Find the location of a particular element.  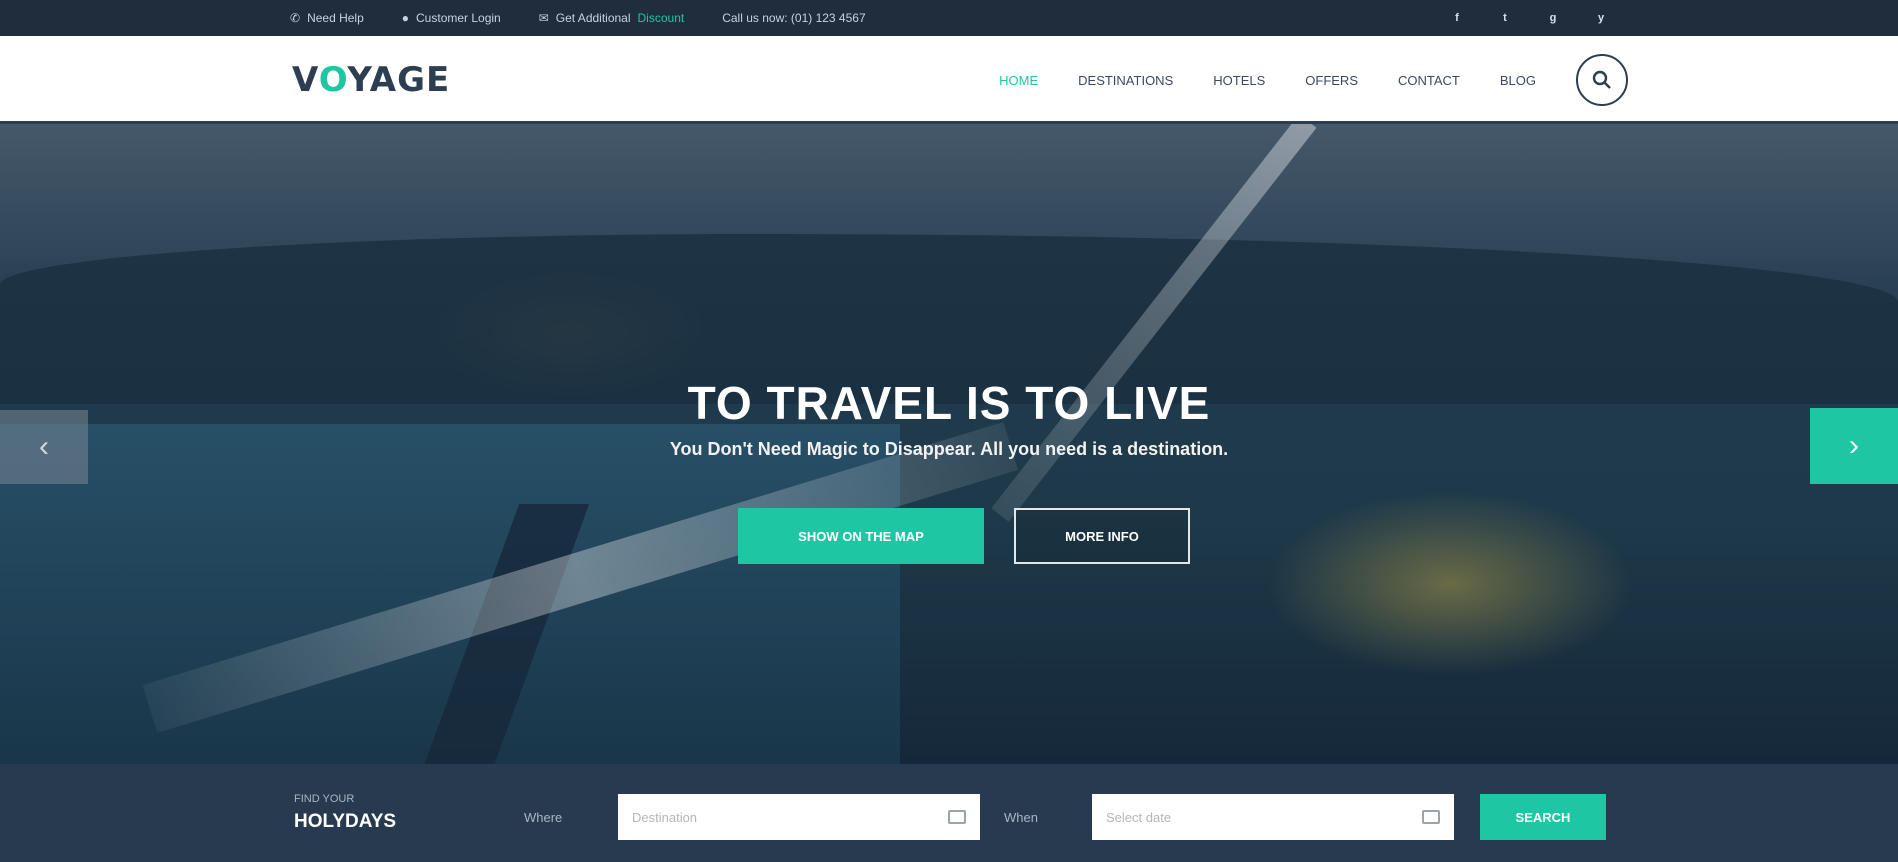

top-link-discount-label: Get Additional is located at coordinates (593, 18).